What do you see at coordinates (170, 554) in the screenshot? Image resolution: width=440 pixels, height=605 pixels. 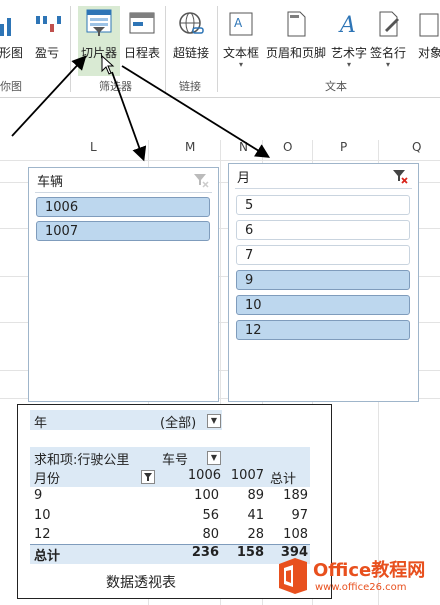 I see `total-row-bg` at bounding box center [170, 554].